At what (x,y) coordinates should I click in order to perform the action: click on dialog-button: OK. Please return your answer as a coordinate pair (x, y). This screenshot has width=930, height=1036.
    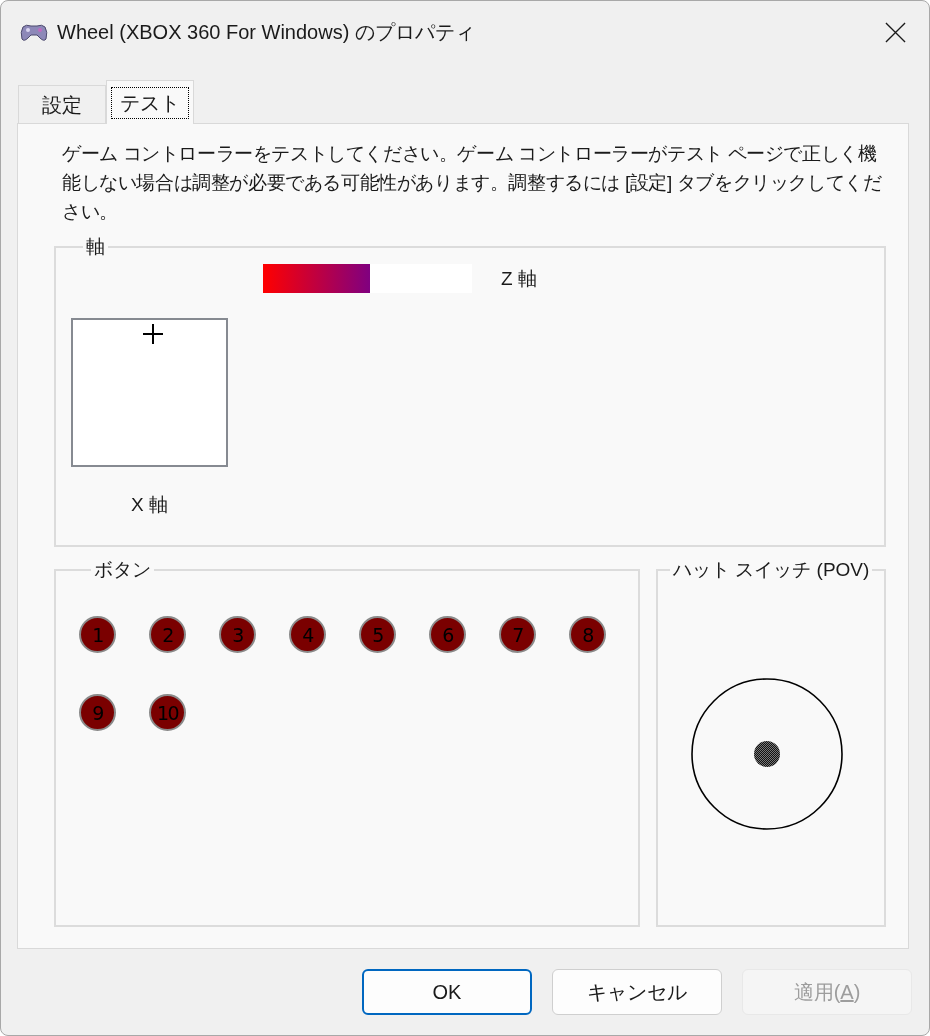
    Looking at the image, I should click on (447, 992).